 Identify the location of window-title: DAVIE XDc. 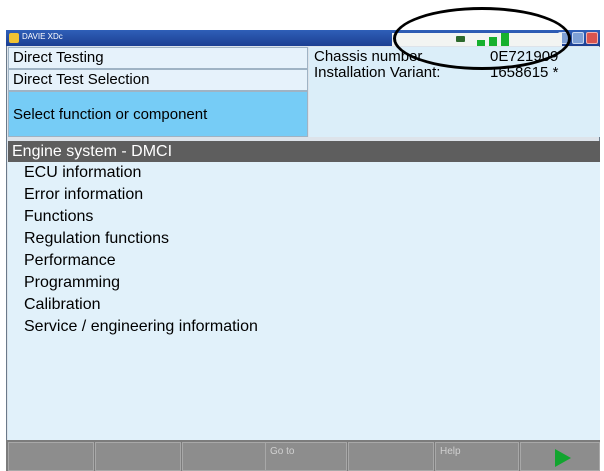
(42, 36).